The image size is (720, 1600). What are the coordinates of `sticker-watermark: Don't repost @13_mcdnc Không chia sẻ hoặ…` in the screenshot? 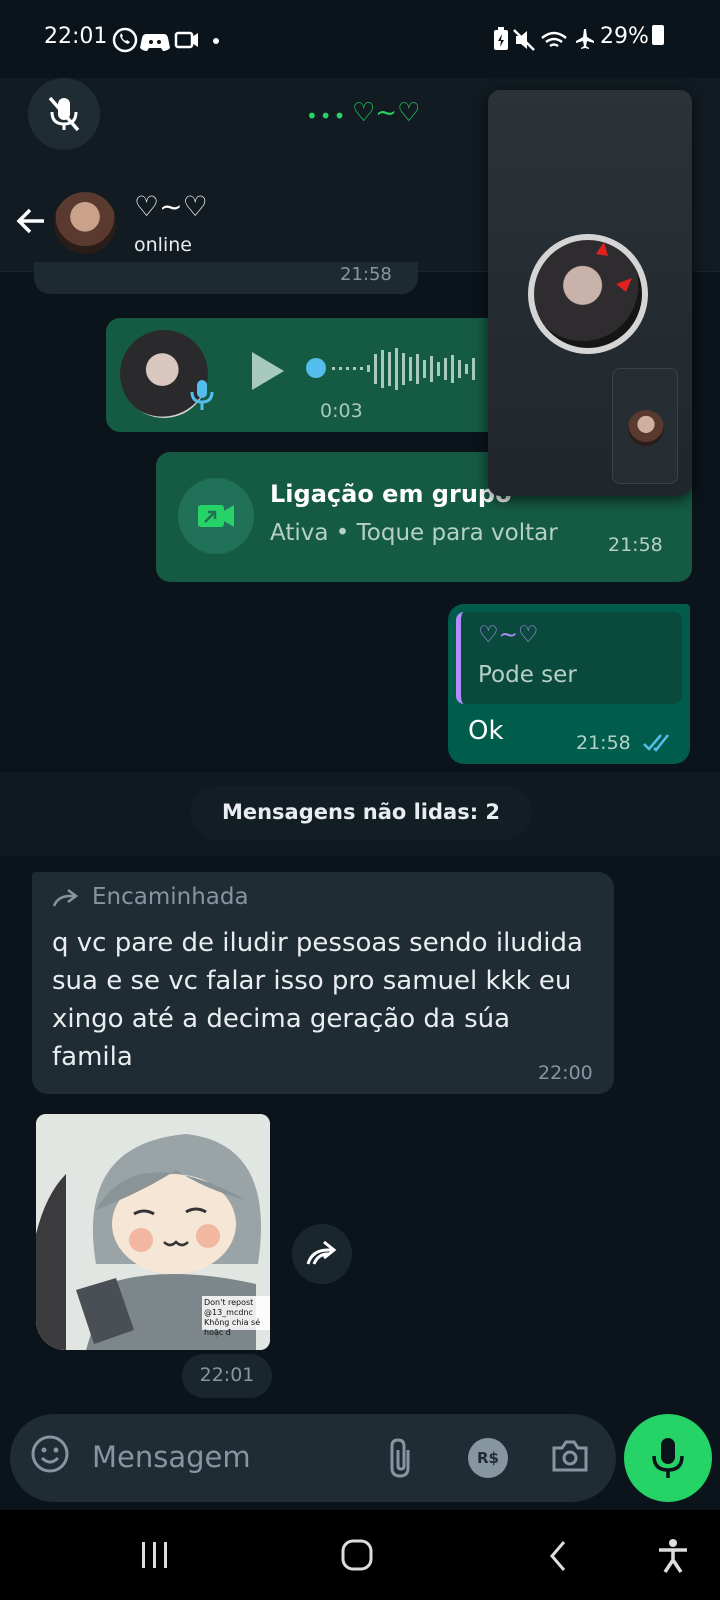 It's located at (232, 1317).